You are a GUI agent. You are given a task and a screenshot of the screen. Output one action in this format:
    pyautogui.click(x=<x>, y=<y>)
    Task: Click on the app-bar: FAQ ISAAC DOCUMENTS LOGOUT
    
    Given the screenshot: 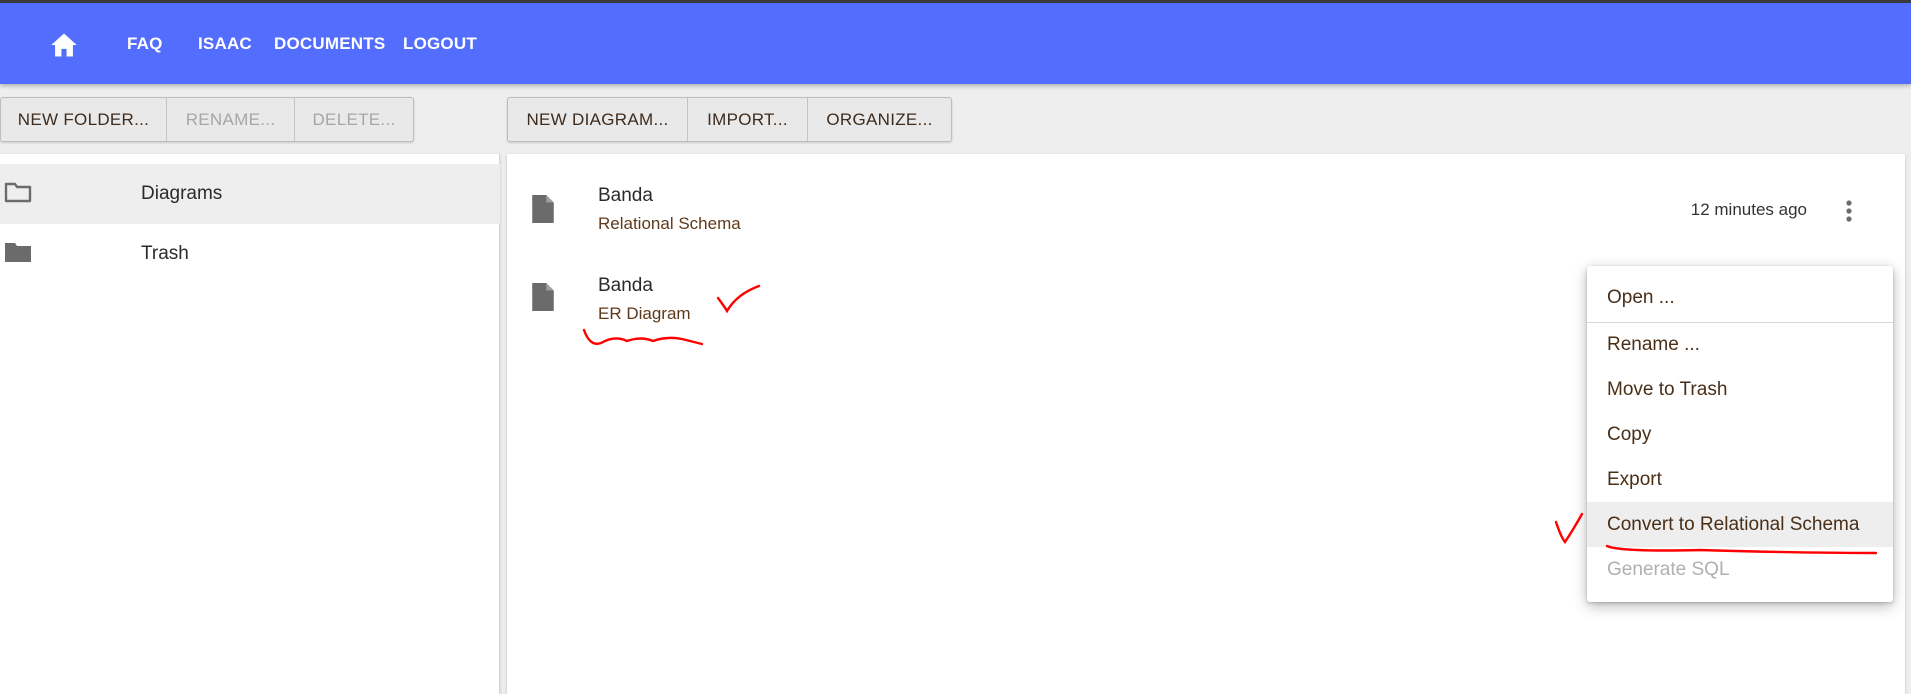 What is the action you would take?
    pyautogui.click(x=955, y=42)
    